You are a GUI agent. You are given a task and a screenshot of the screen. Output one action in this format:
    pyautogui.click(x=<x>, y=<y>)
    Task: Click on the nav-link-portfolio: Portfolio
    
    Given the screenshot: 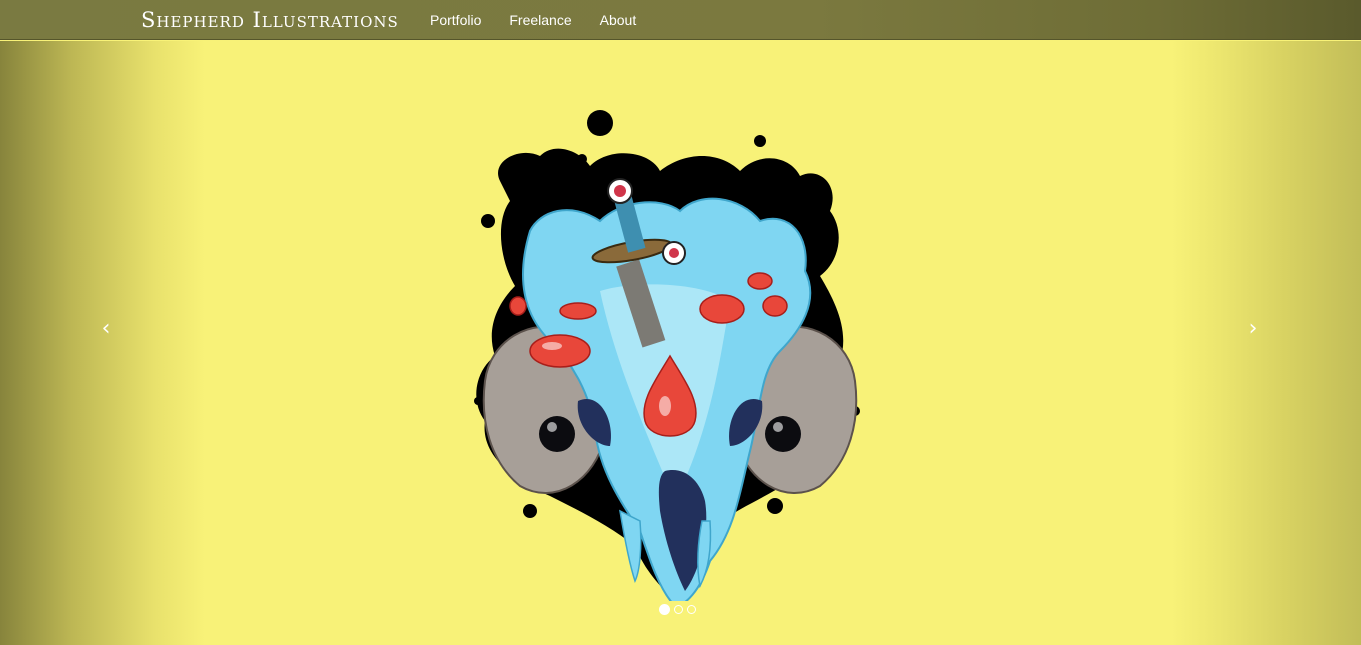 What is the action you would take?
    pyautogui.click(x=455, y=20)
    